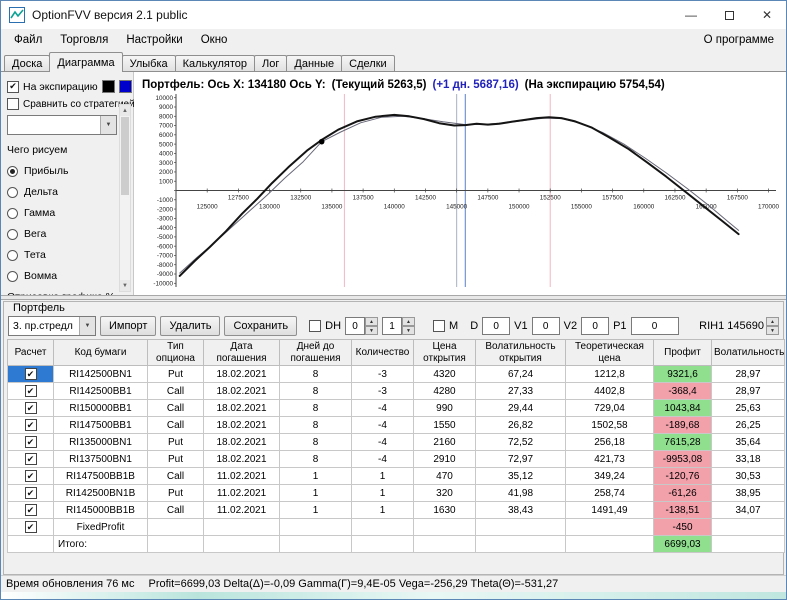 This screenshot has height=600, width=787. What do you see at coordinates (520, 352) in the screenshot?
I see `column-header-8: Волатильность открытия` at bounding box center [520, 352].